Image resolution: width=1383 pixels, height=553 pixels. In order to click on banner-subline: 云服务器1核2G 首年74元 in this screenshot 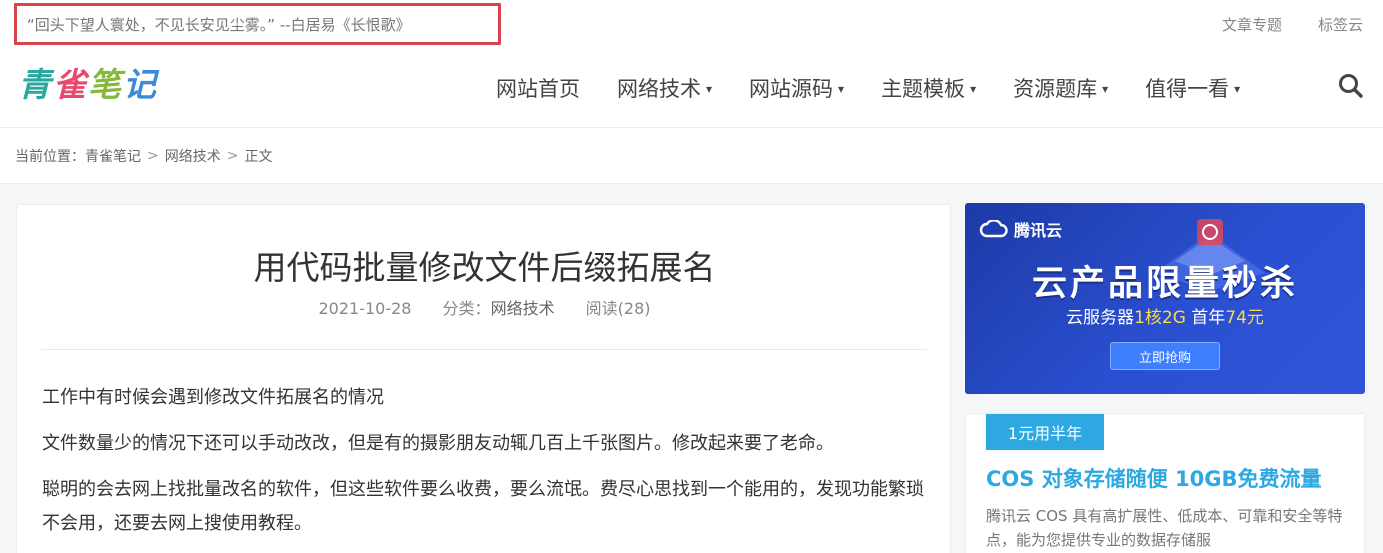, I will do `click(1165, 315)`.